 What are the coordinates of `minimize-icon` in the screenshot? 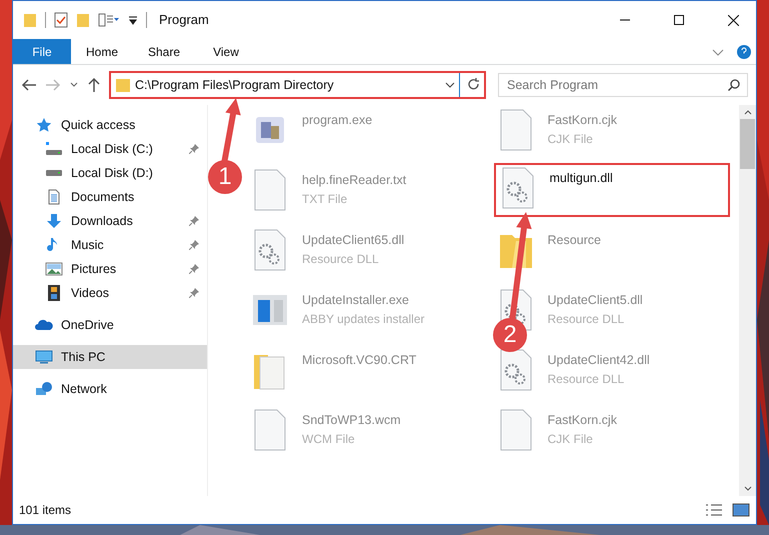 It's located at (625, 20).